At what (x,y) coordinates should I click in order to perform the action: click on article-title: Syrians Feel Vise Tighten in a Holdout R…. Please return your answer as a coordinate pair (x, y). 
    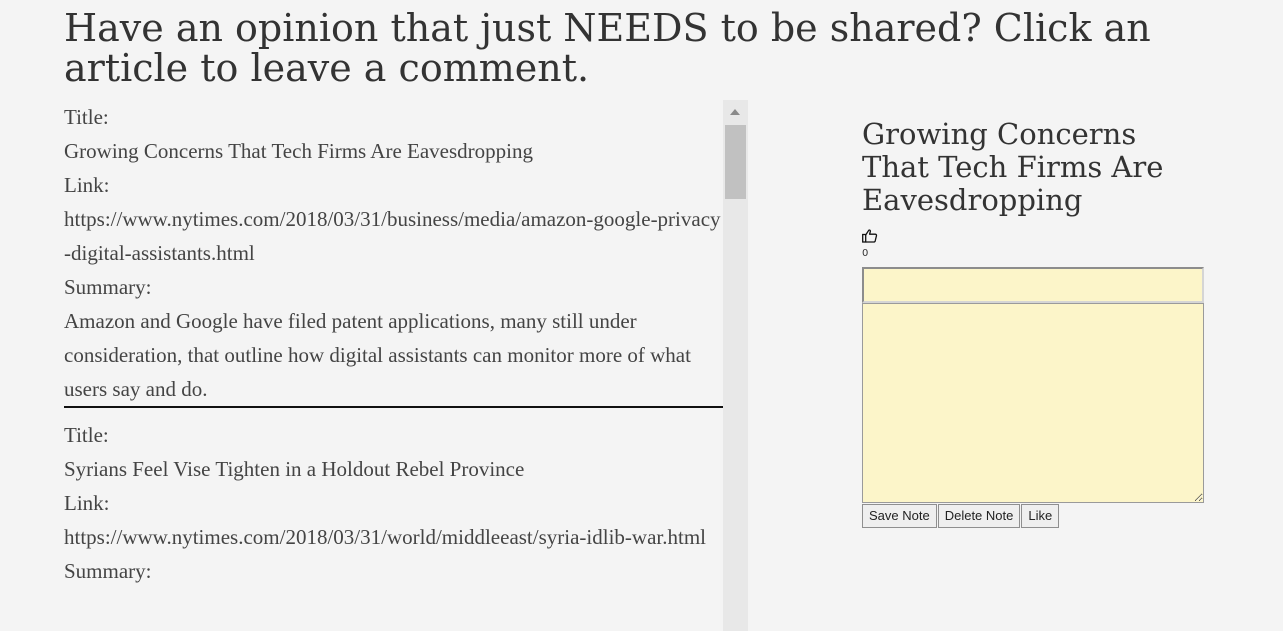
    Looking at the image, I should click on (393, 469).